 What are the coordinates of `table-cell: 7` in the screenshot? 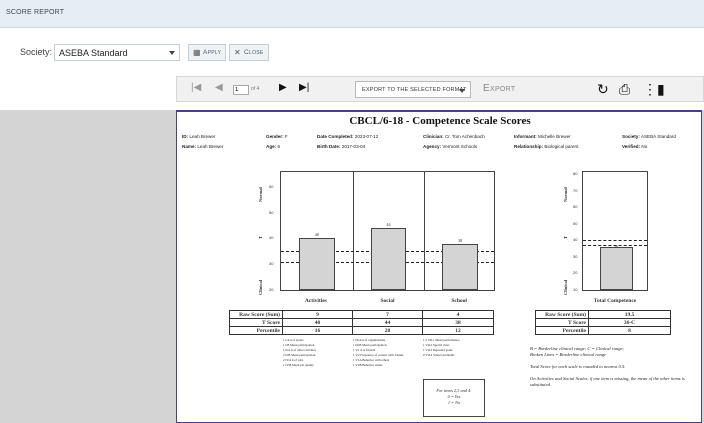 It's located at (387, 314).